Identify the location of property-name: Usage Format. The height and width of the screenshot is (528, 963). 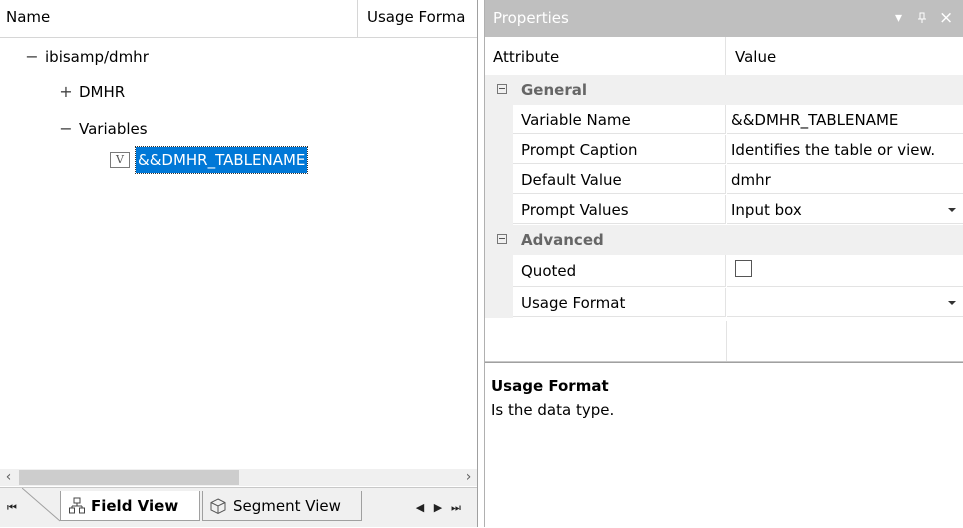
(619, 302).